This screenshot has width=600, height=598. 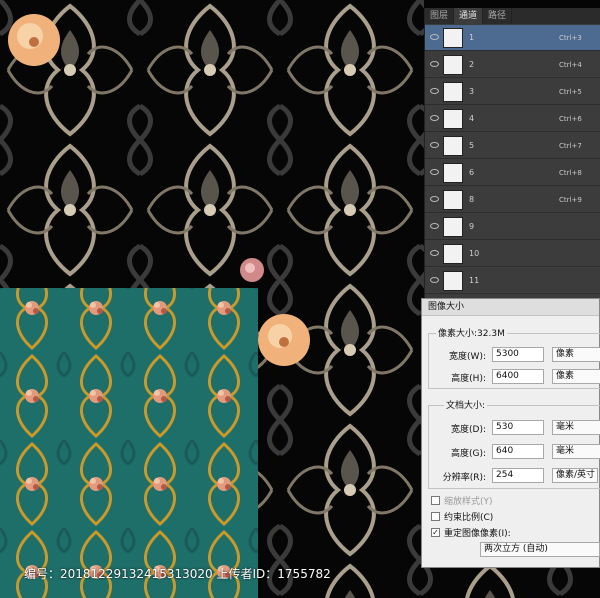 I want to click on channel-name: 1, so click(x=472, y=37).